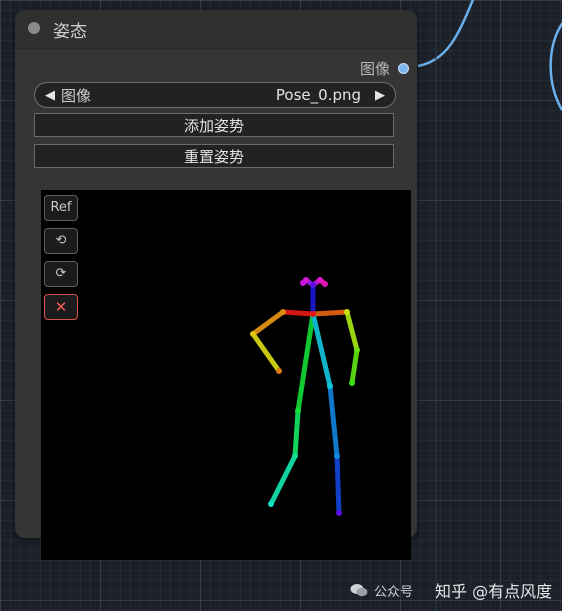 Image resolution: width=562 pixels, height=611 pixels. What do you see at coordinates (34, 28) in the screenshot?
I see `collapse-dot-icon` at bounding box center [34, 28].